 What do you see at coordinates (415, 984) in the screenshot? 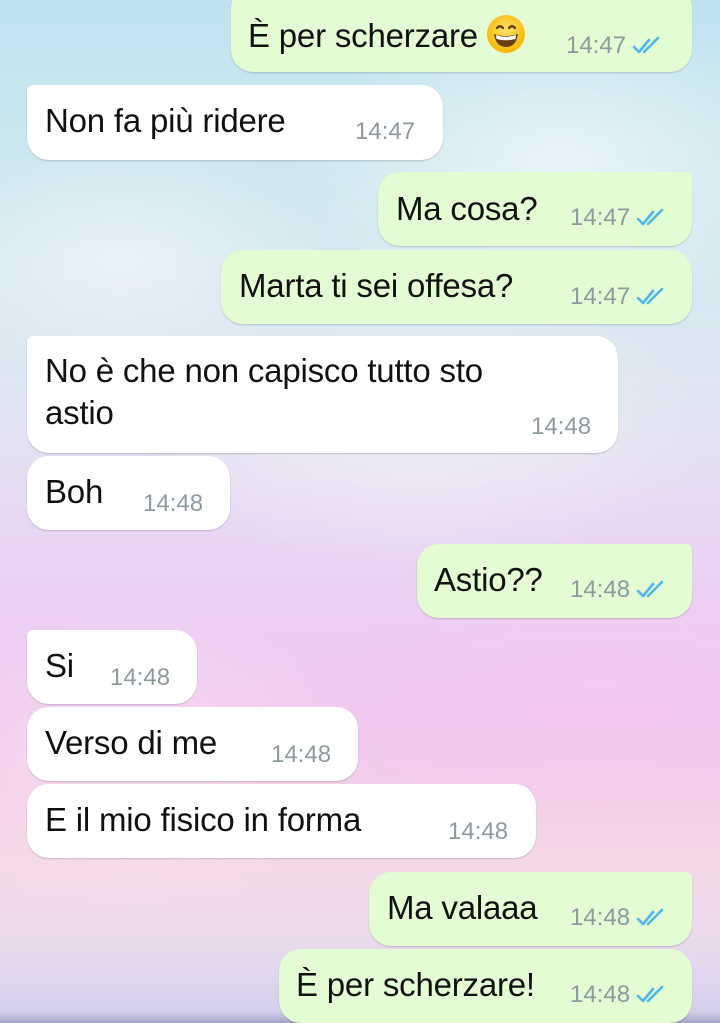
I see `message-text: È per scherzare!` at bounding box center [415, 984].